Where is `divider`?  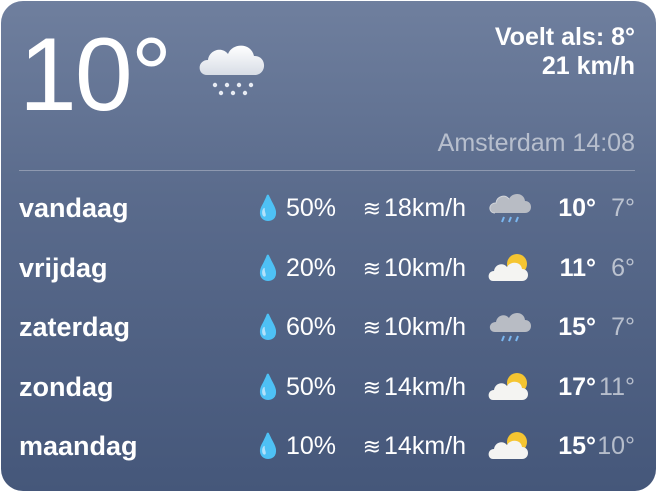 divider is located at coordinates (327, 170).